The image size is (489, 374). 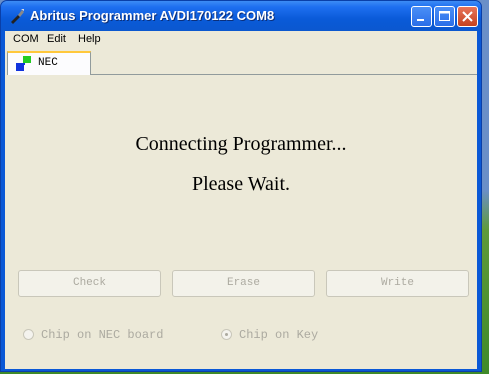 I want to click on minimize-icon, so click(x=420, y=20).